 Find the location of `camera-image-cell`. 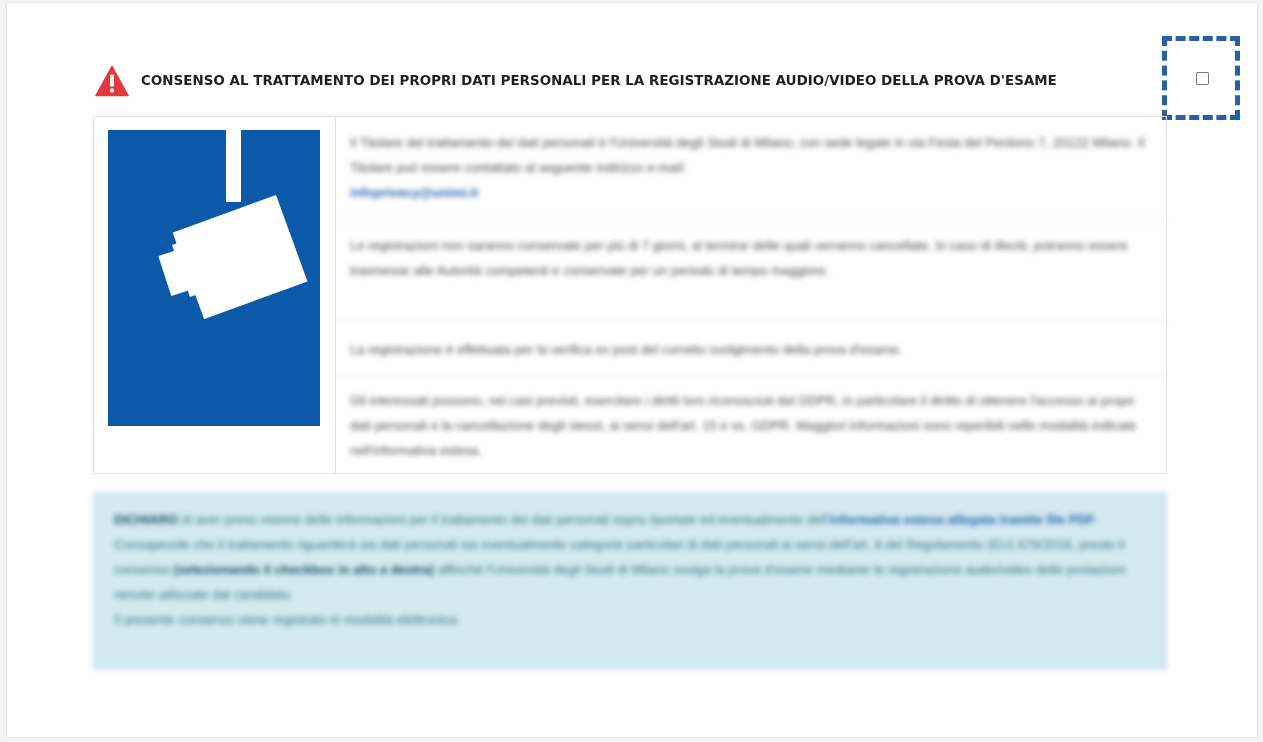

camera-image-cell is located at coordinates (215, 295).